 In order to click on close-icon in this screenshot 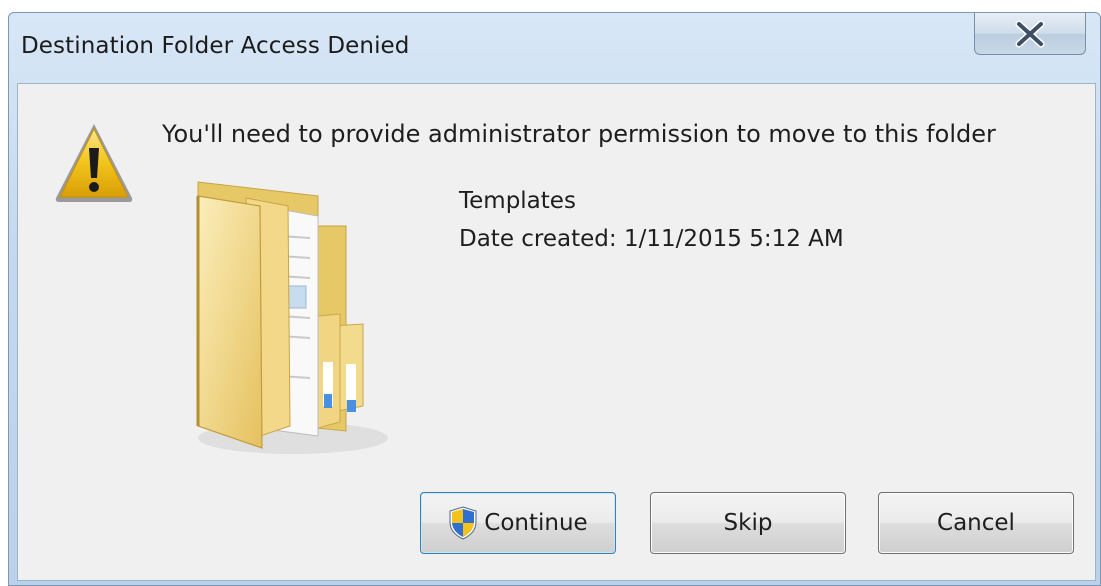, I will do `click(1030, 33)`.